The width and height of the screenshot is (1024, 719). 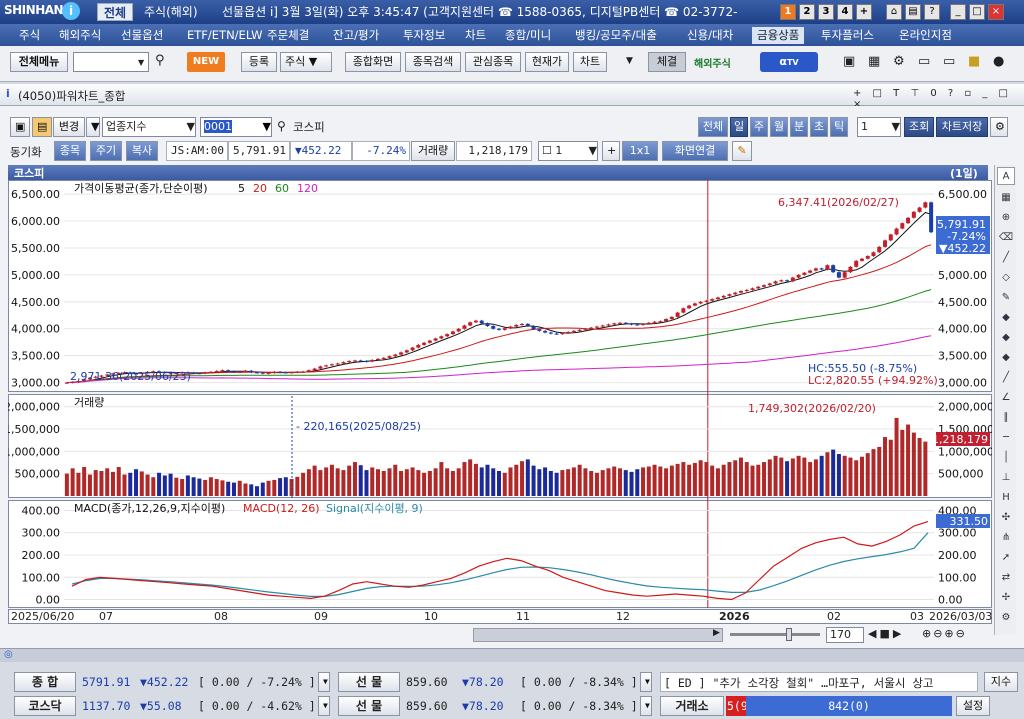 What do you see at coordinates (864, 12) in the screenshot?
I see `screen-add-button: +` at bounding box center [864, 12].